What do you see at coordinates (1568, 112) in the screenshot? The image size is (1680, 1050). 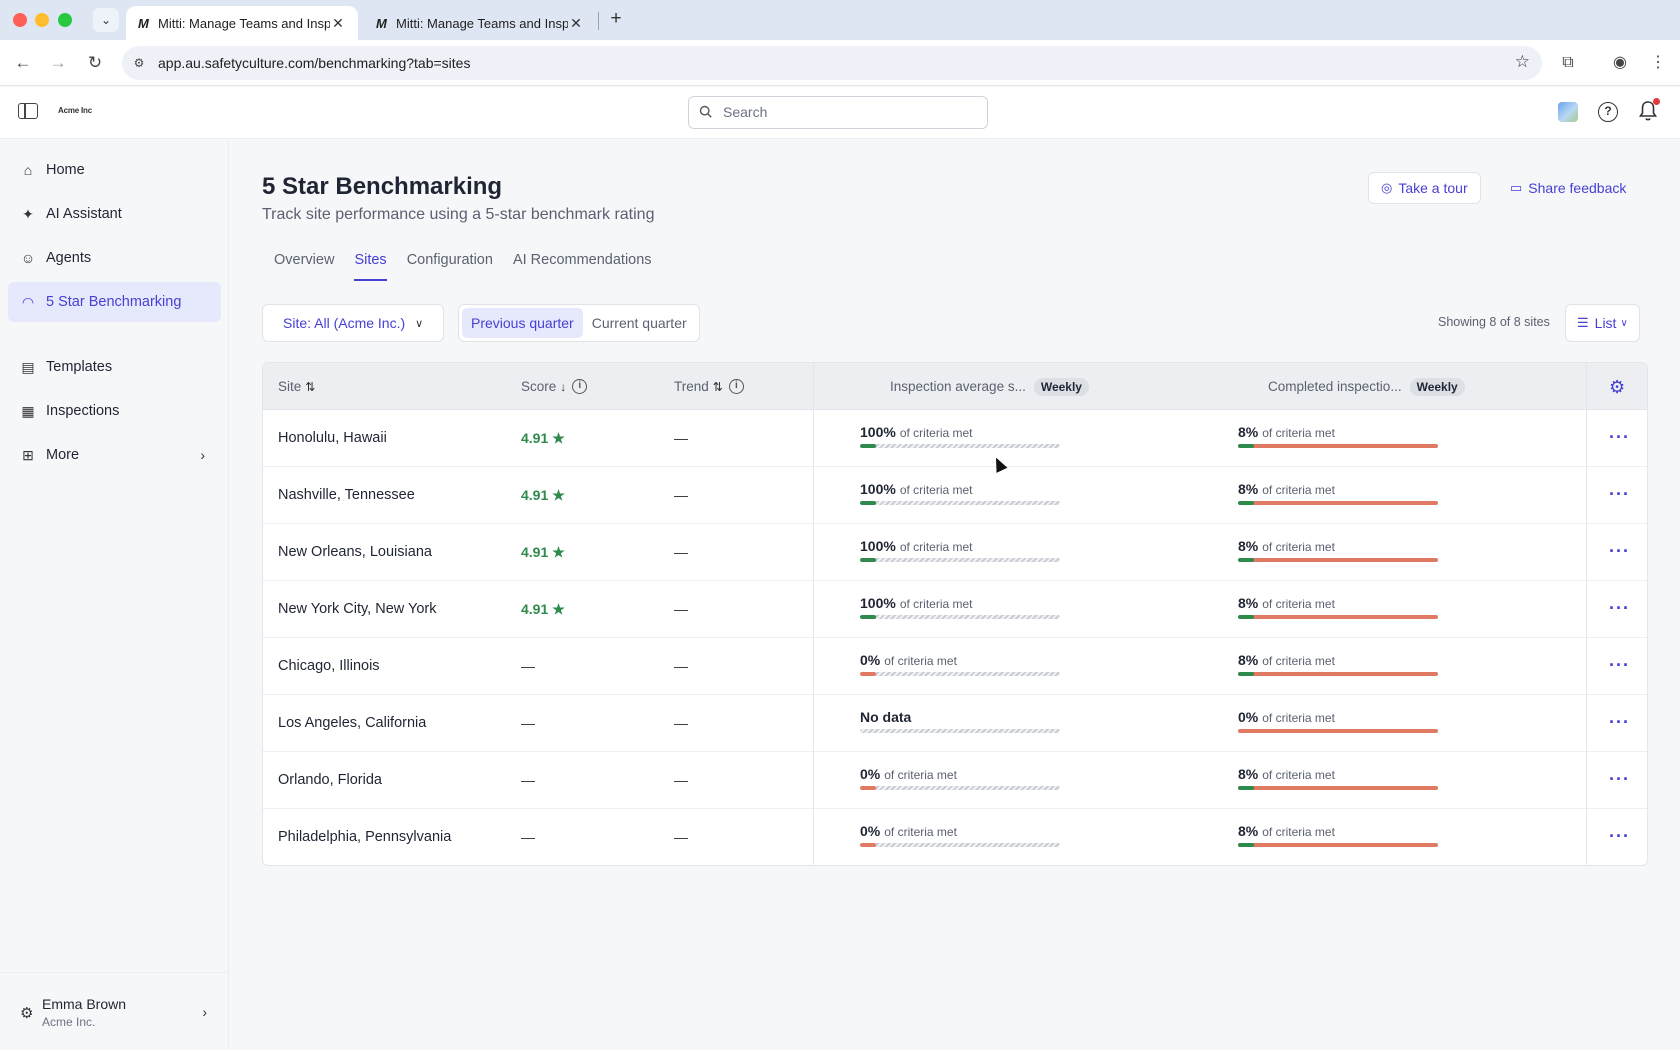 I see `app-image-icon` at bounding box center [1568, 112].